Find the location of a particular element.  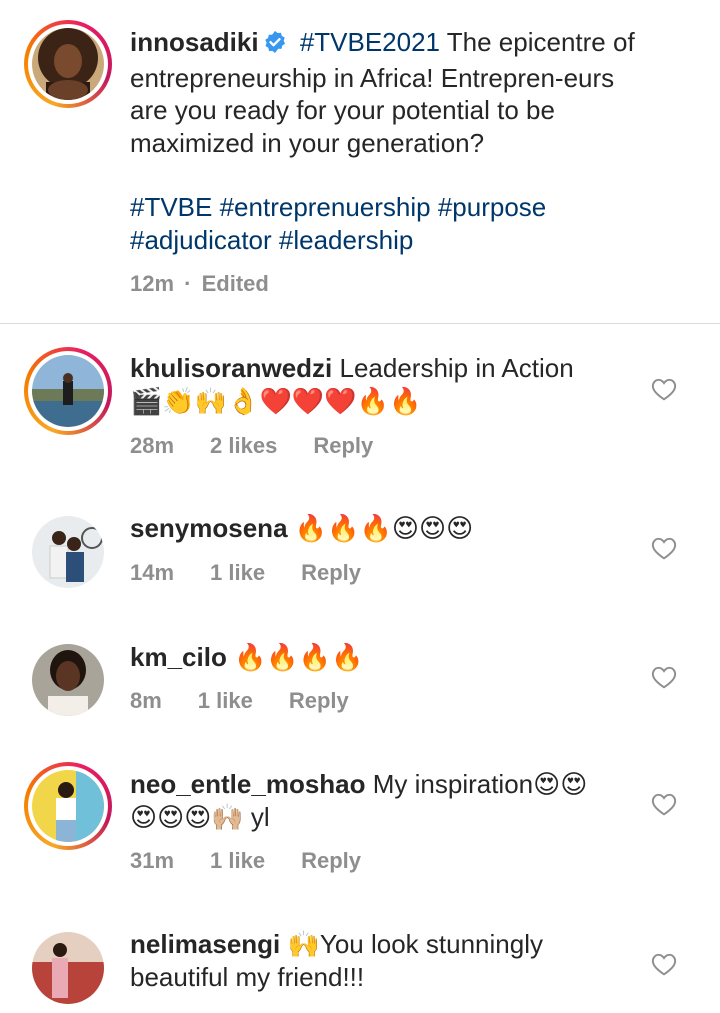

post-author-avatar is located at coordinates (68, 64).